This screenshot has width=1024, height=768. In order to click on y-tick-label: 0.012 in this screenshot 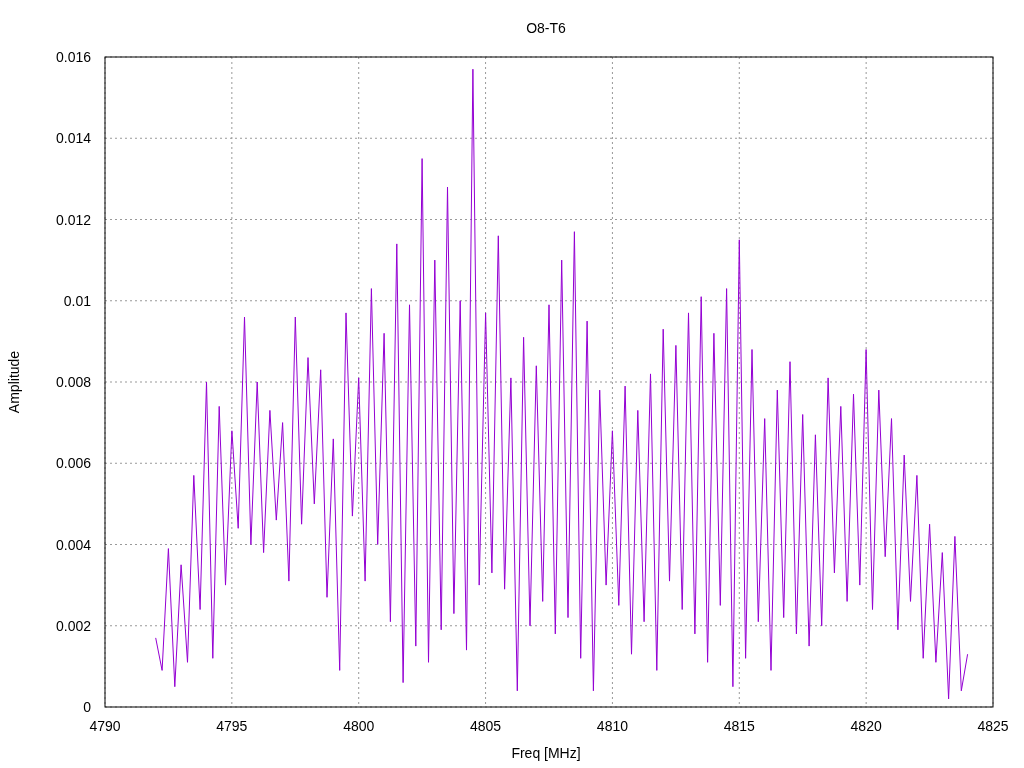, I will do `click(73, 219)`.